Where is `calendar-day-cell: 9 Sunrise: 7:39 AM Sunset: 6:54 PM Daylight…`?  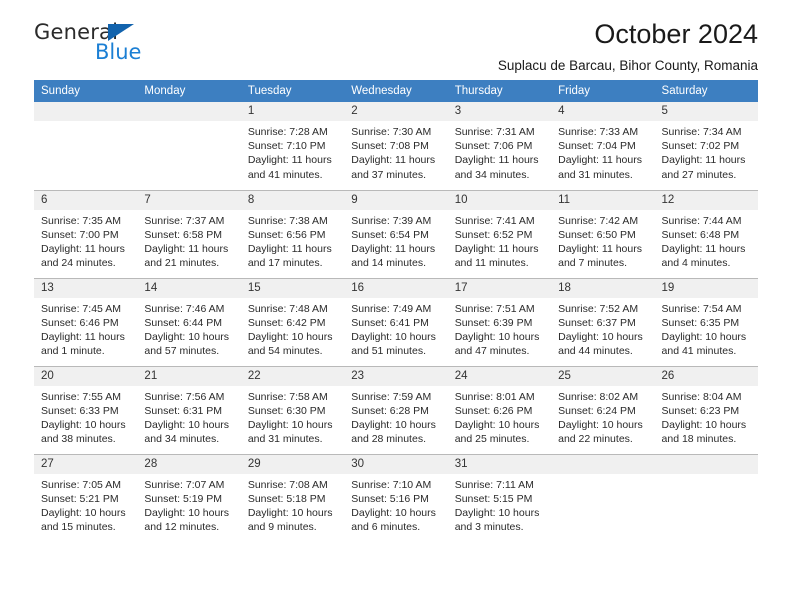 calendar-day-cell: 9 Sunrise: 7:39 AM Sunset: 6:54 PM Daylight… is located at coordinates (396, 233).